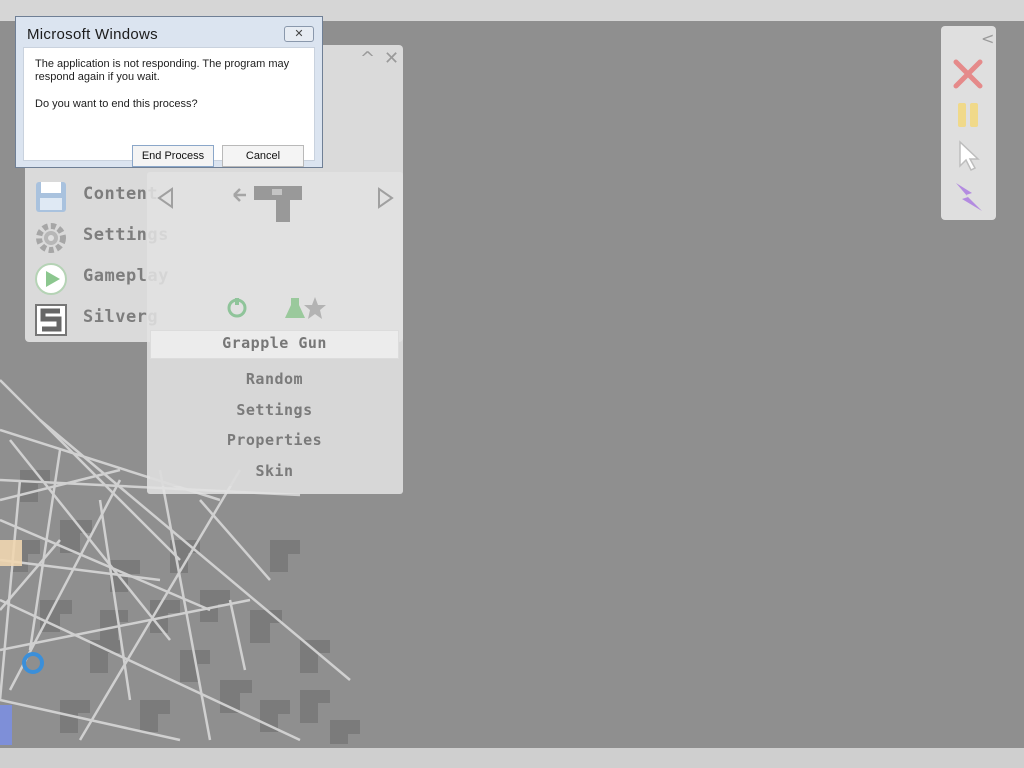 This screenshot has height=768, width=1024. Describe the element at coordinates (173, 156) in the screenshot. I see `end-process-button: End Process` at that location.